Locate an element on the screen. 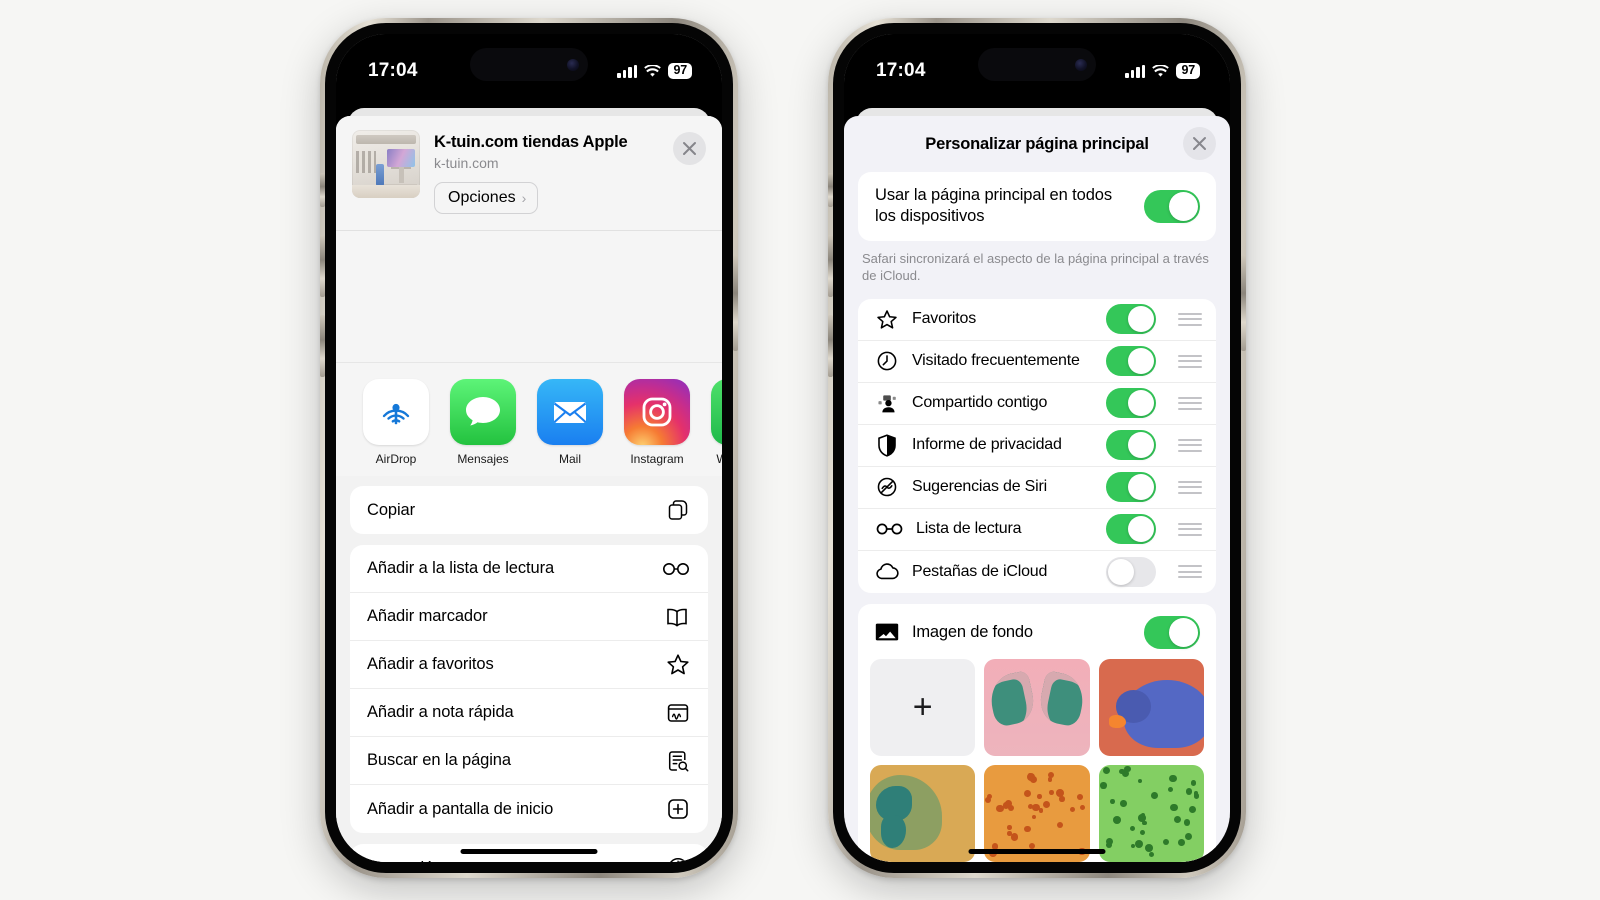 The image size is (1600, 900). action-copiar: Copiar is located at coordinates (529, 510).